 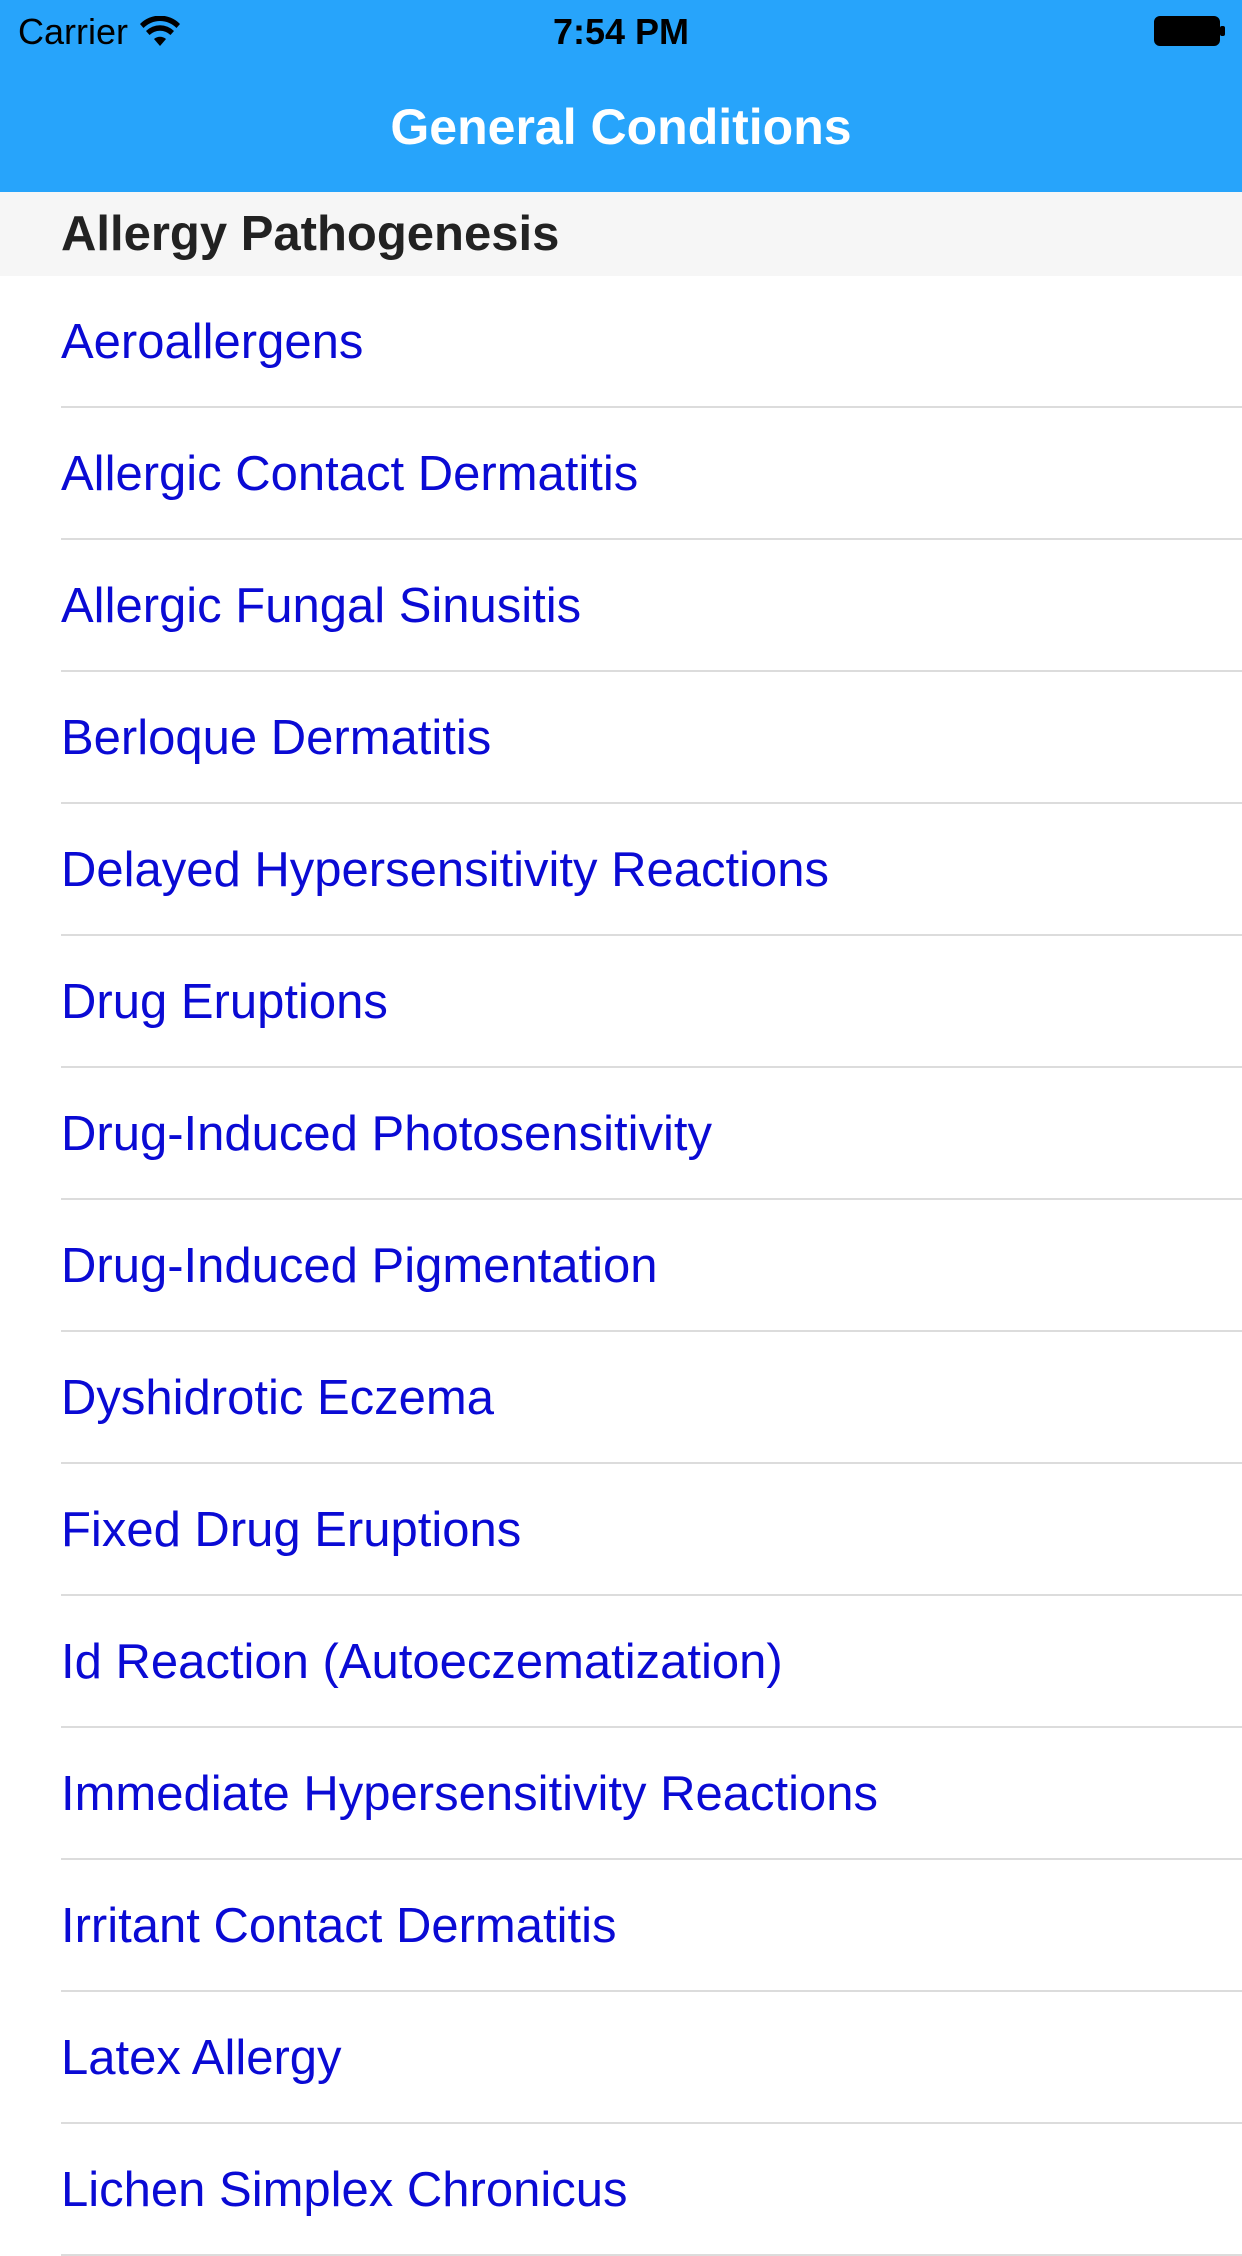 What do you see at coordinates (321, 606) in the screenshot?
I see `list-item-label: Allergic Fungal Sinusitis` at bounding box center [321, 606].